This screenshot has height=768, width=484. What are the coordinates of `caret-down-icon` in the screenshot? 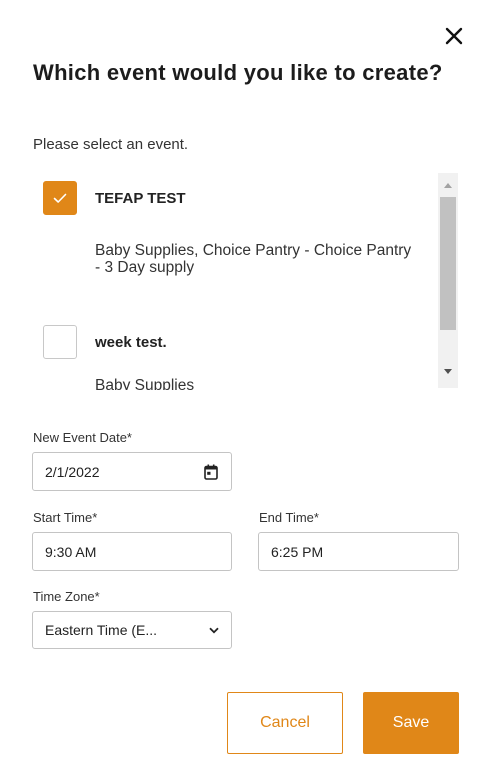 It's located at (448, 371).